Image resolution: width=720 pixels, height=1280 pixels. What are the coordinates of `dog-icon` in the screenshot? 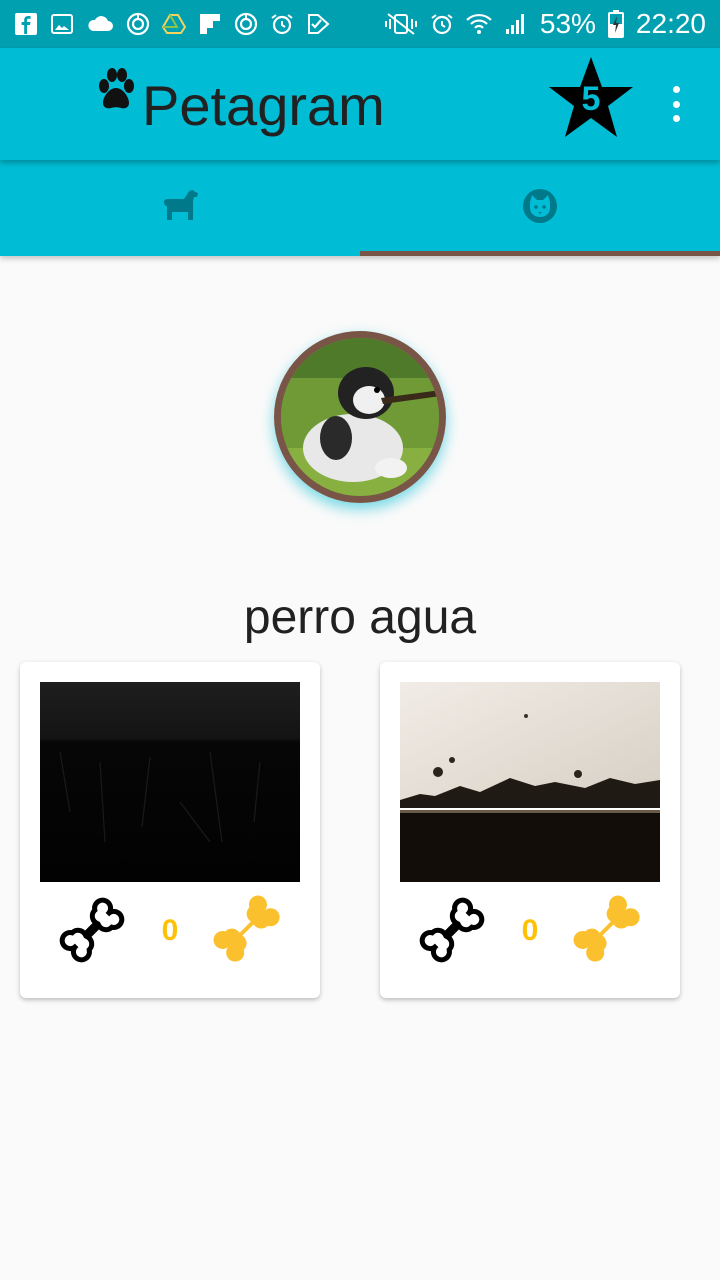 It's located at (180, 208).